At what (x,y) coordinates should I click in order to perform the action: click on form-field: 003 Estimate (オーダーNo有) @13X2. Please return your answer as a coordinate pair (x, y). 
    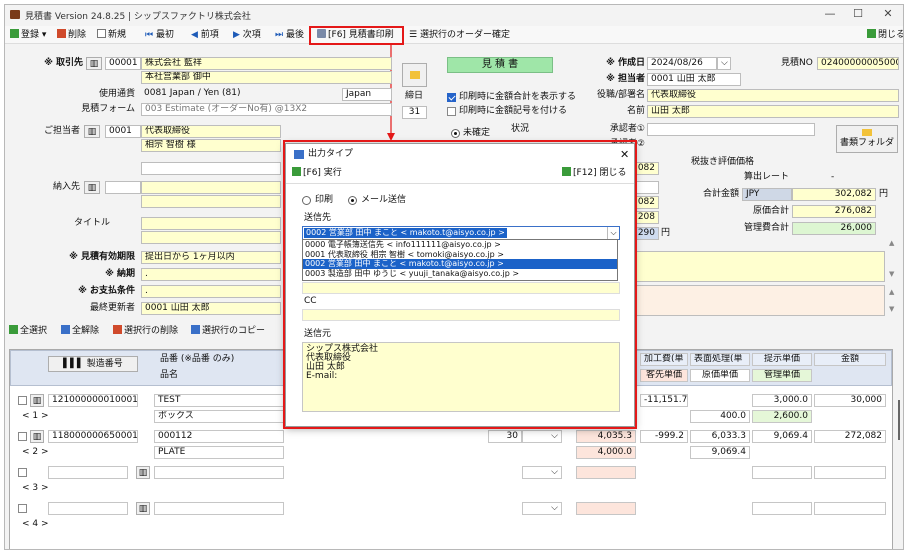
    Looking at the image, I should click on (266, 109).